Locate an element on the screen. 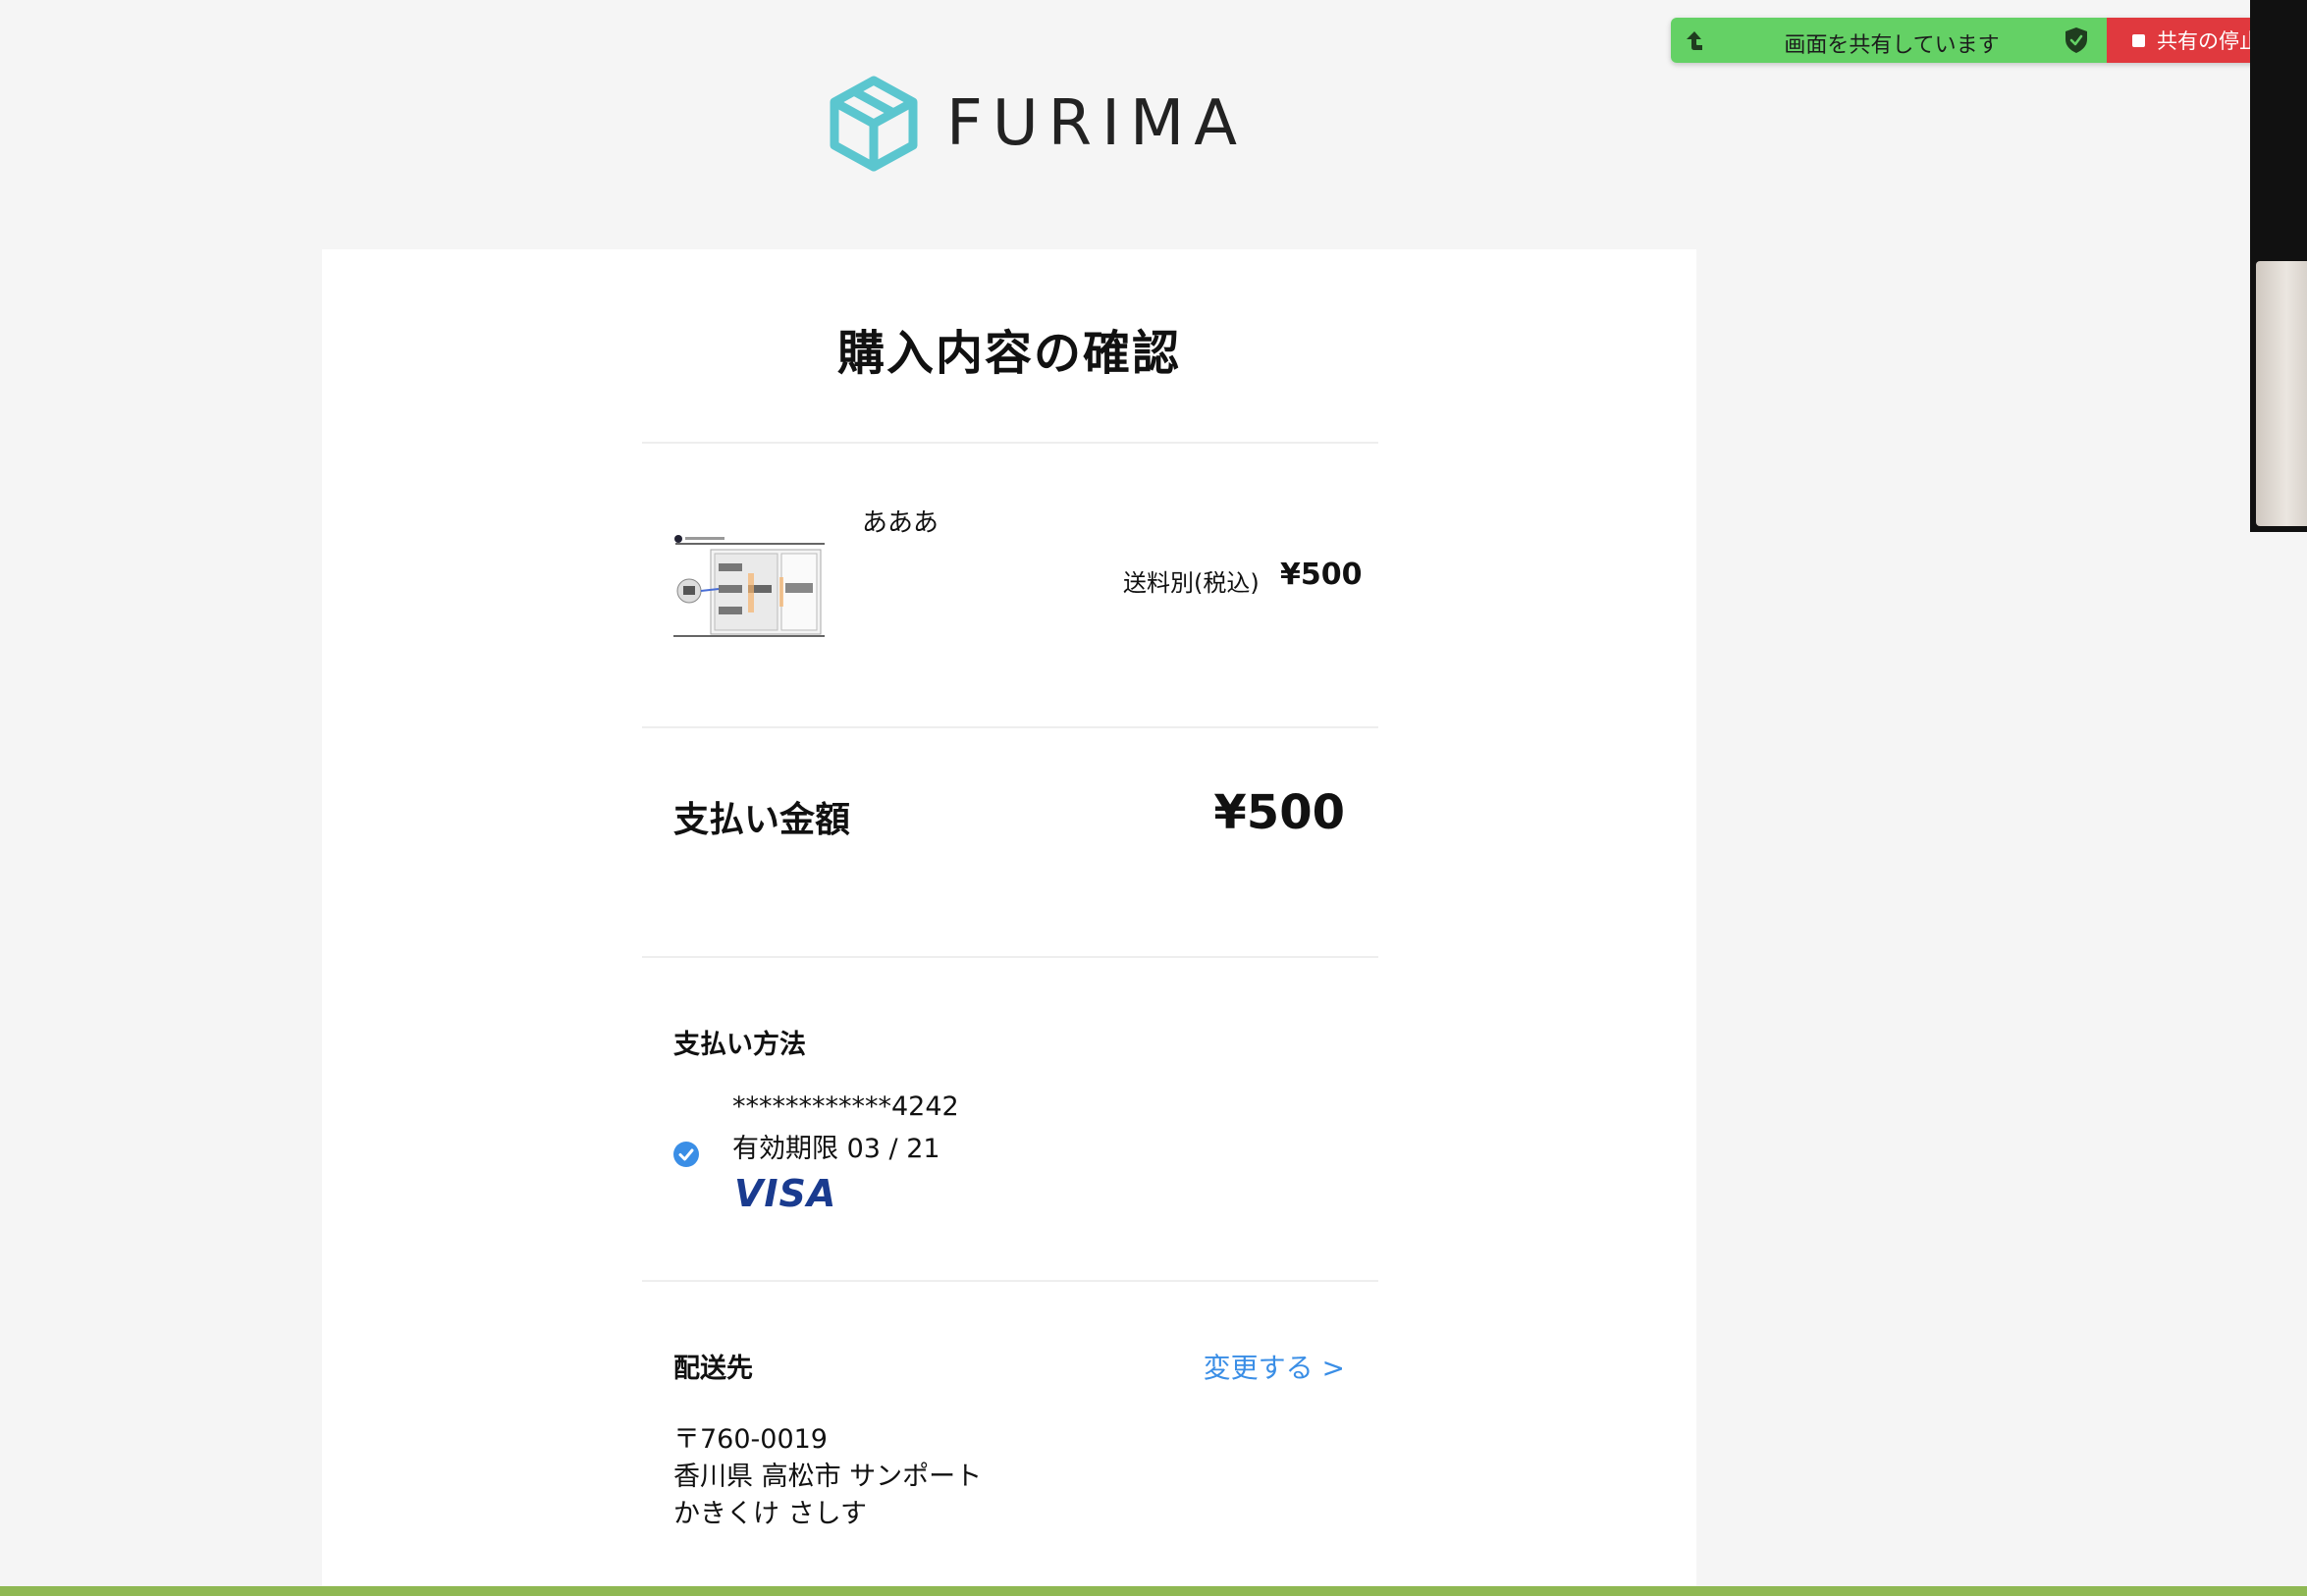  item-name: あああ is located at coordinates (900, 523).